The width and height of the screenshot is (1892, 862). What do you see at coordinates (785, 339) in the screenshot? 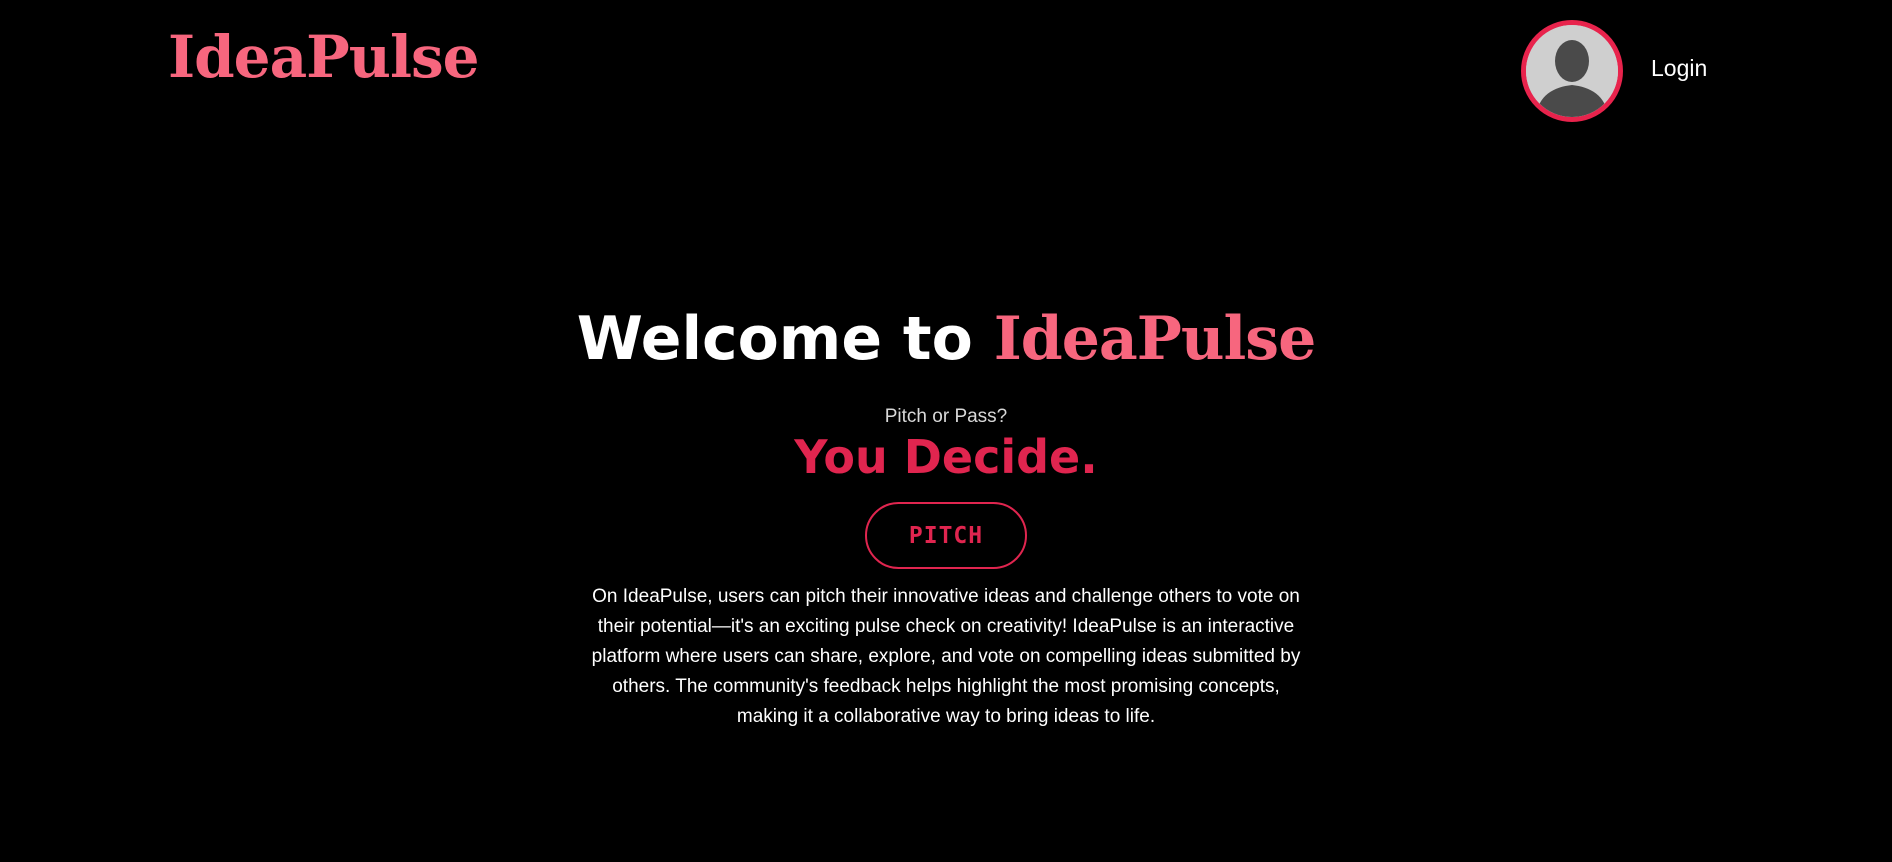
I see `welcome-text: Welcome to` at bounding box center [785, 339].